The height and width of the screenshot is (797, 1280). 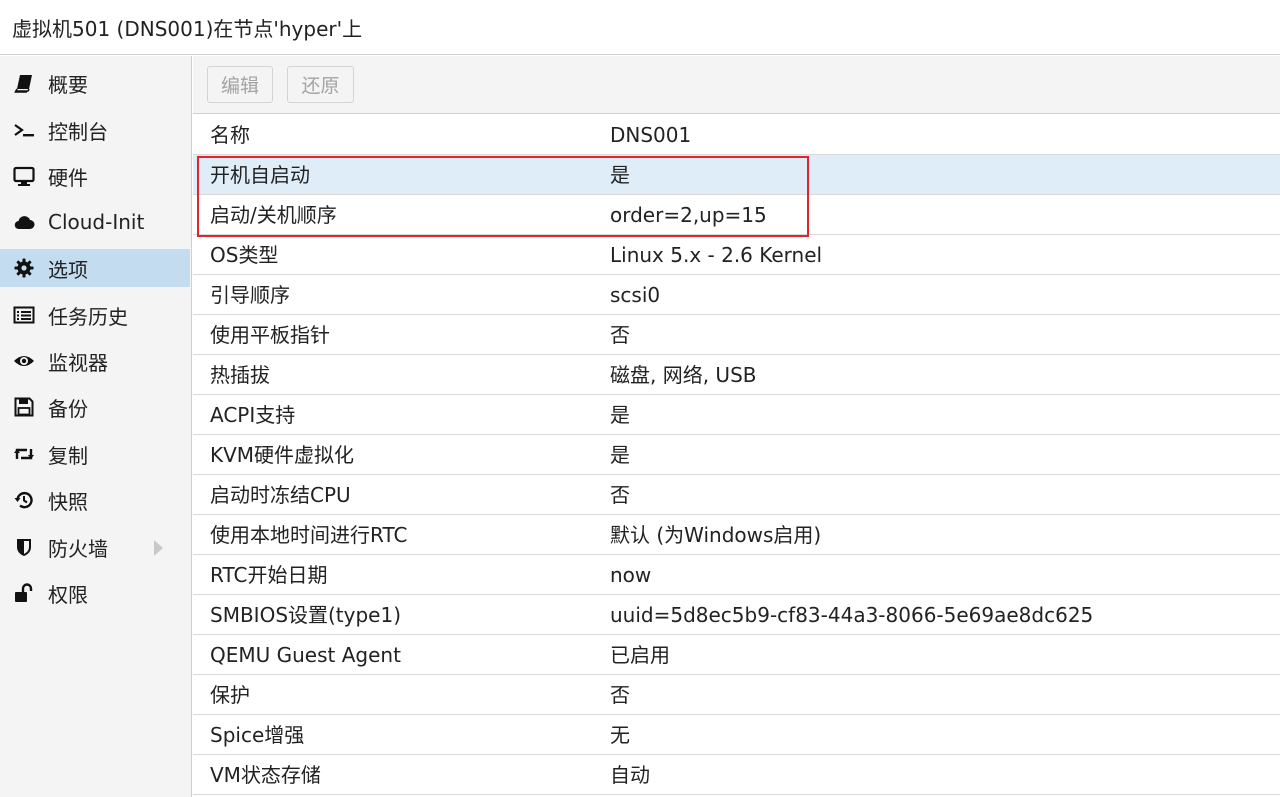 I want to click on sidebar-item-monitor: 监视器, so click(x=95, y=361).